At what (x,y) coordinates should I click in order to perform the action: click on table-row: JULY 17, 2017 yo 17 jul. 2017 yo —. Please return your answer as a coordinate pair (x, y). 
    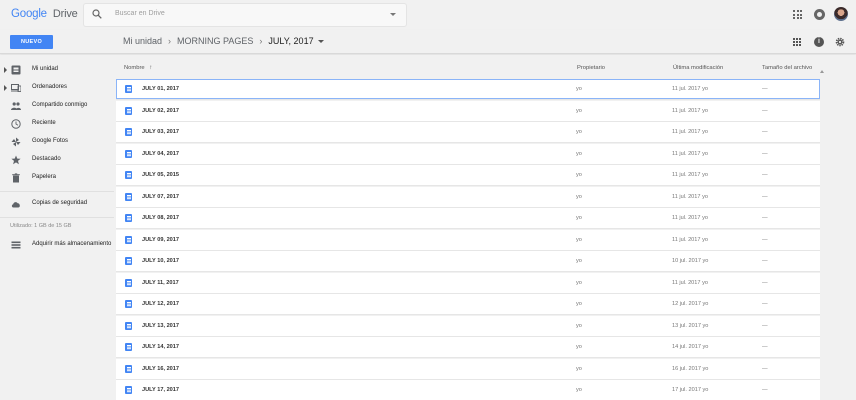
    Looking at the image, I should click on (468, 390).